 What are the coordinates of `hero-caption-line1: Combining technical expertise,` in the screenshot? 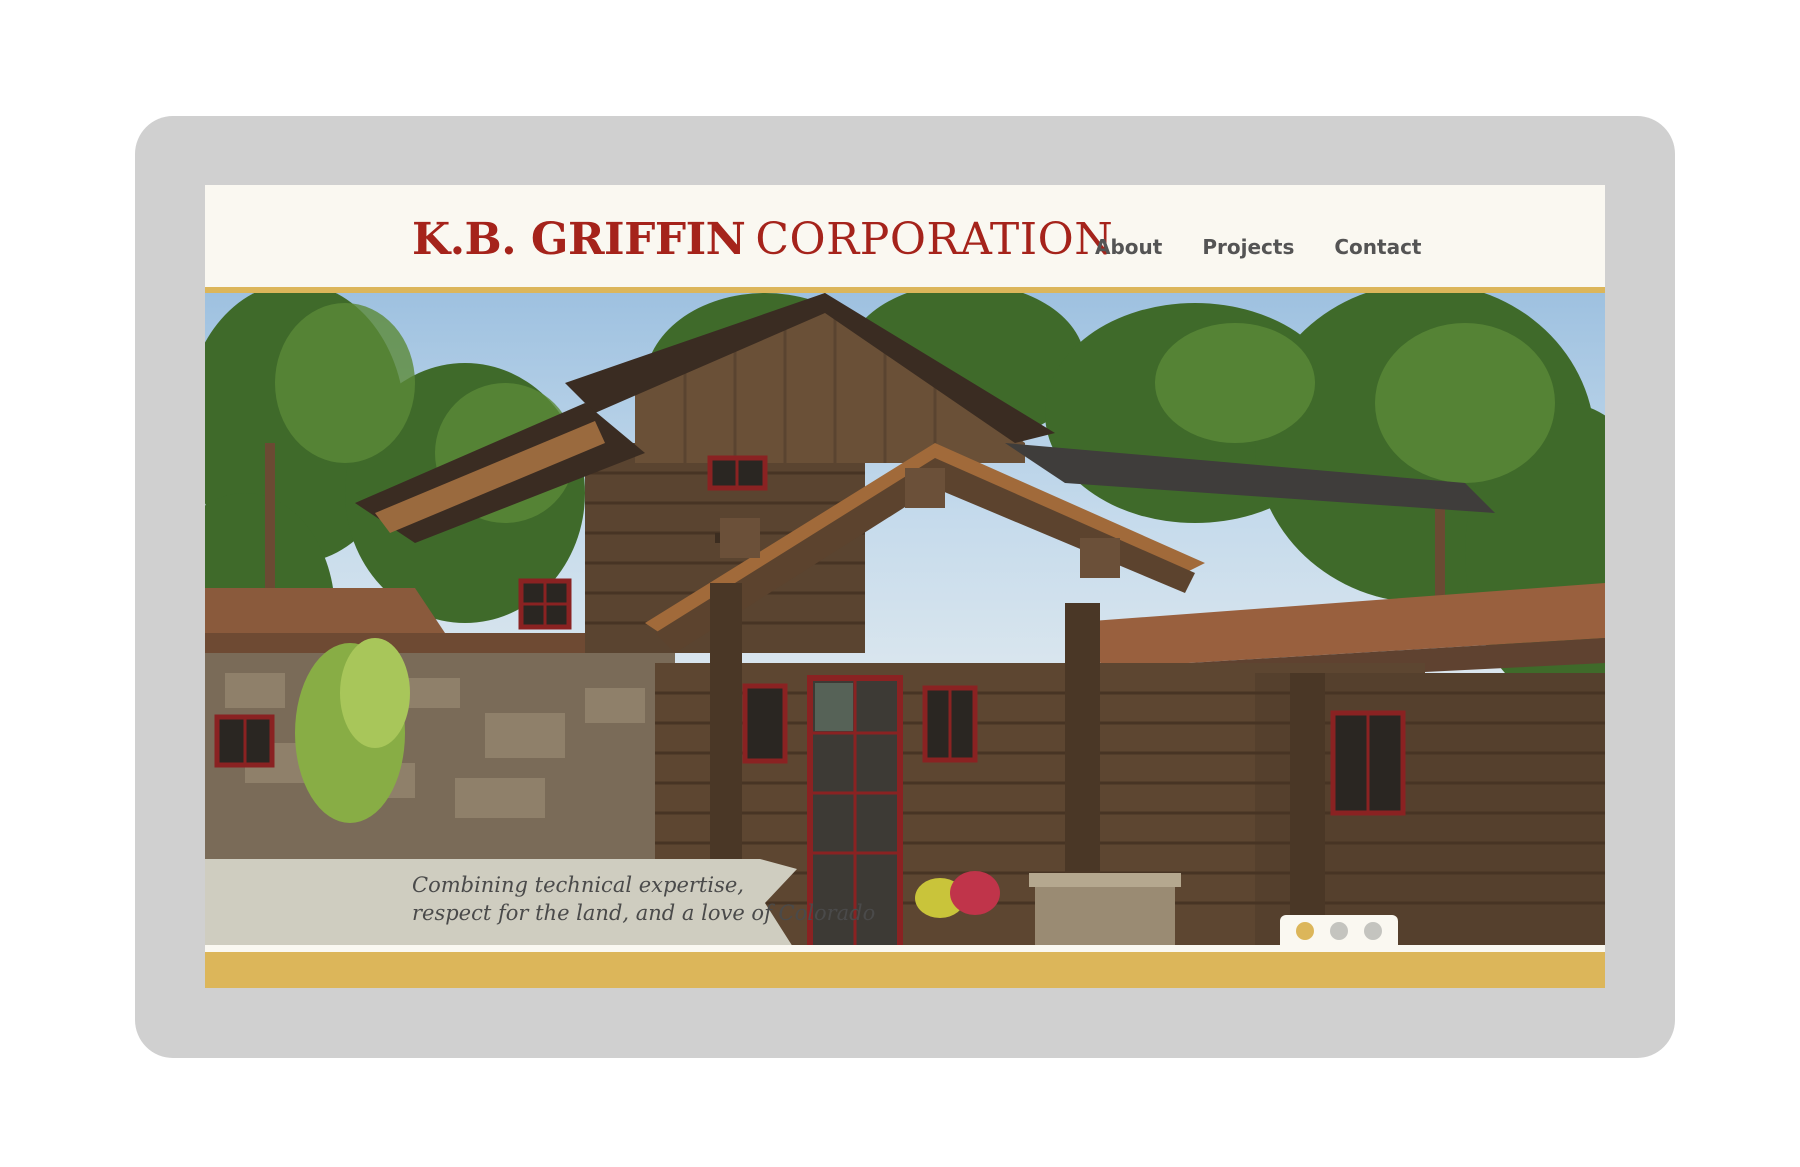 It's located at (578, 885).